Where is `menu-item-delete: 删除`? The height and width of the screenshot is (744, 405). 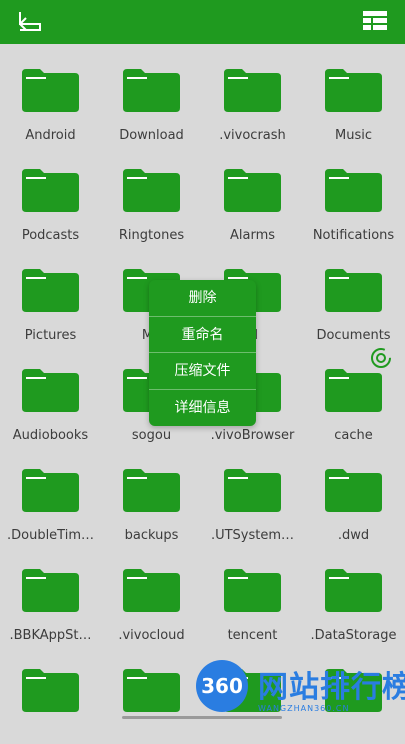
menu-item-delete: 删除 is located at coordinates (202, 298).